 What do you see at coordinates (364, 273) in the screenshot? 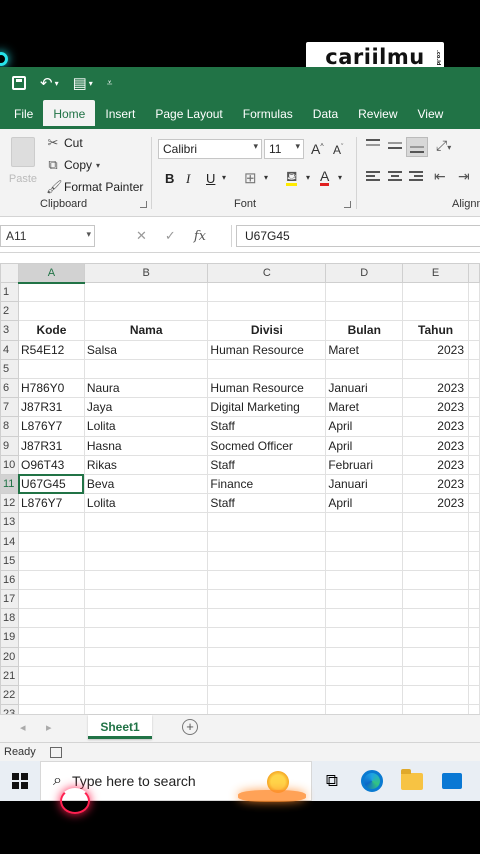
I see `column-header-d: D` at bounding box center [364, 273].